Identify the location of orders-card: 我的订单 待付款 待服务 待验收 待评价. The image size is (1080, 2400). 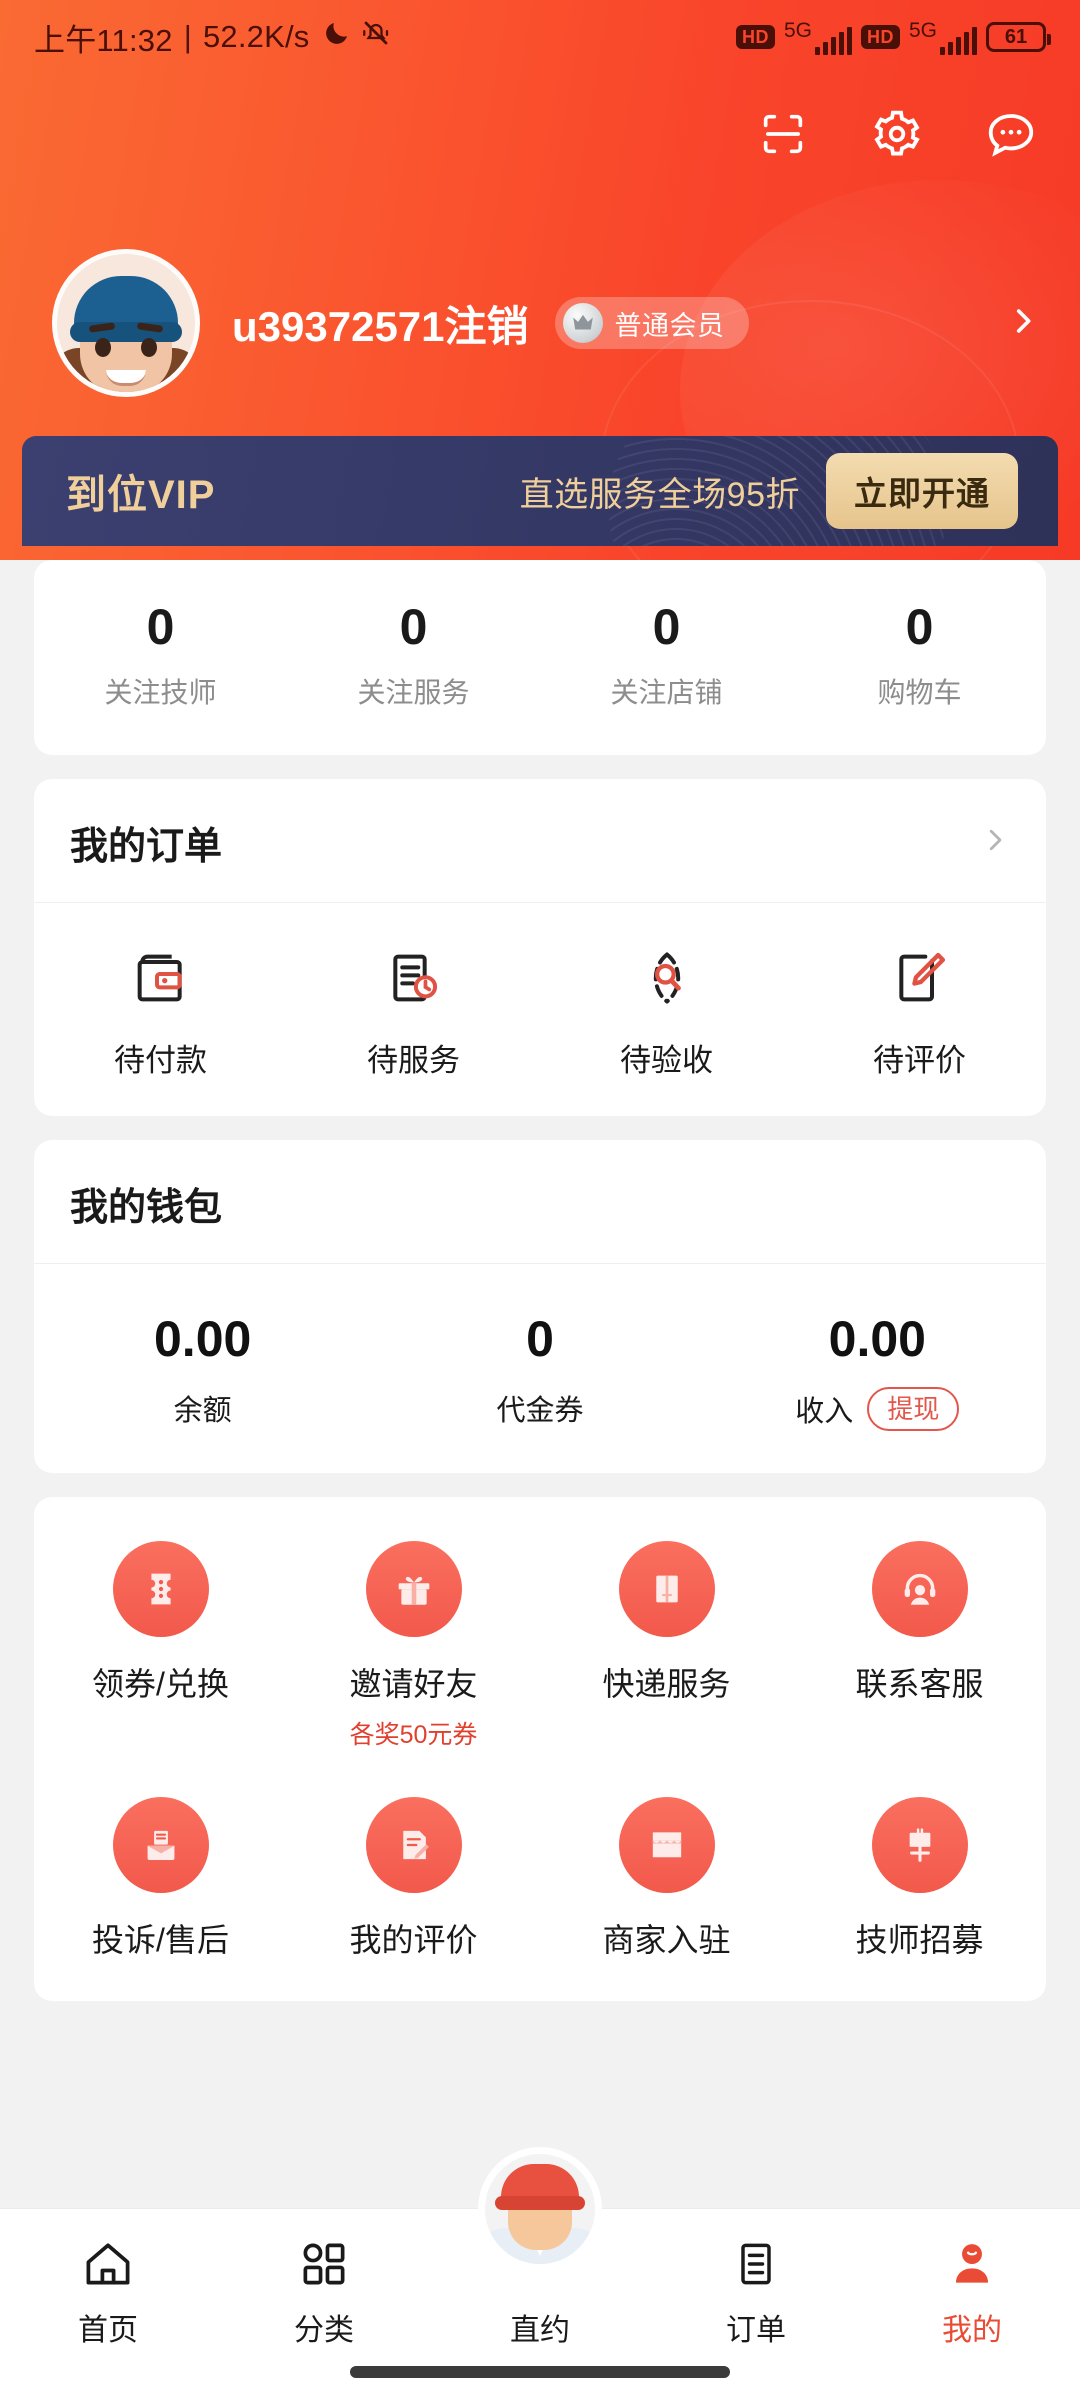
(540, 947).